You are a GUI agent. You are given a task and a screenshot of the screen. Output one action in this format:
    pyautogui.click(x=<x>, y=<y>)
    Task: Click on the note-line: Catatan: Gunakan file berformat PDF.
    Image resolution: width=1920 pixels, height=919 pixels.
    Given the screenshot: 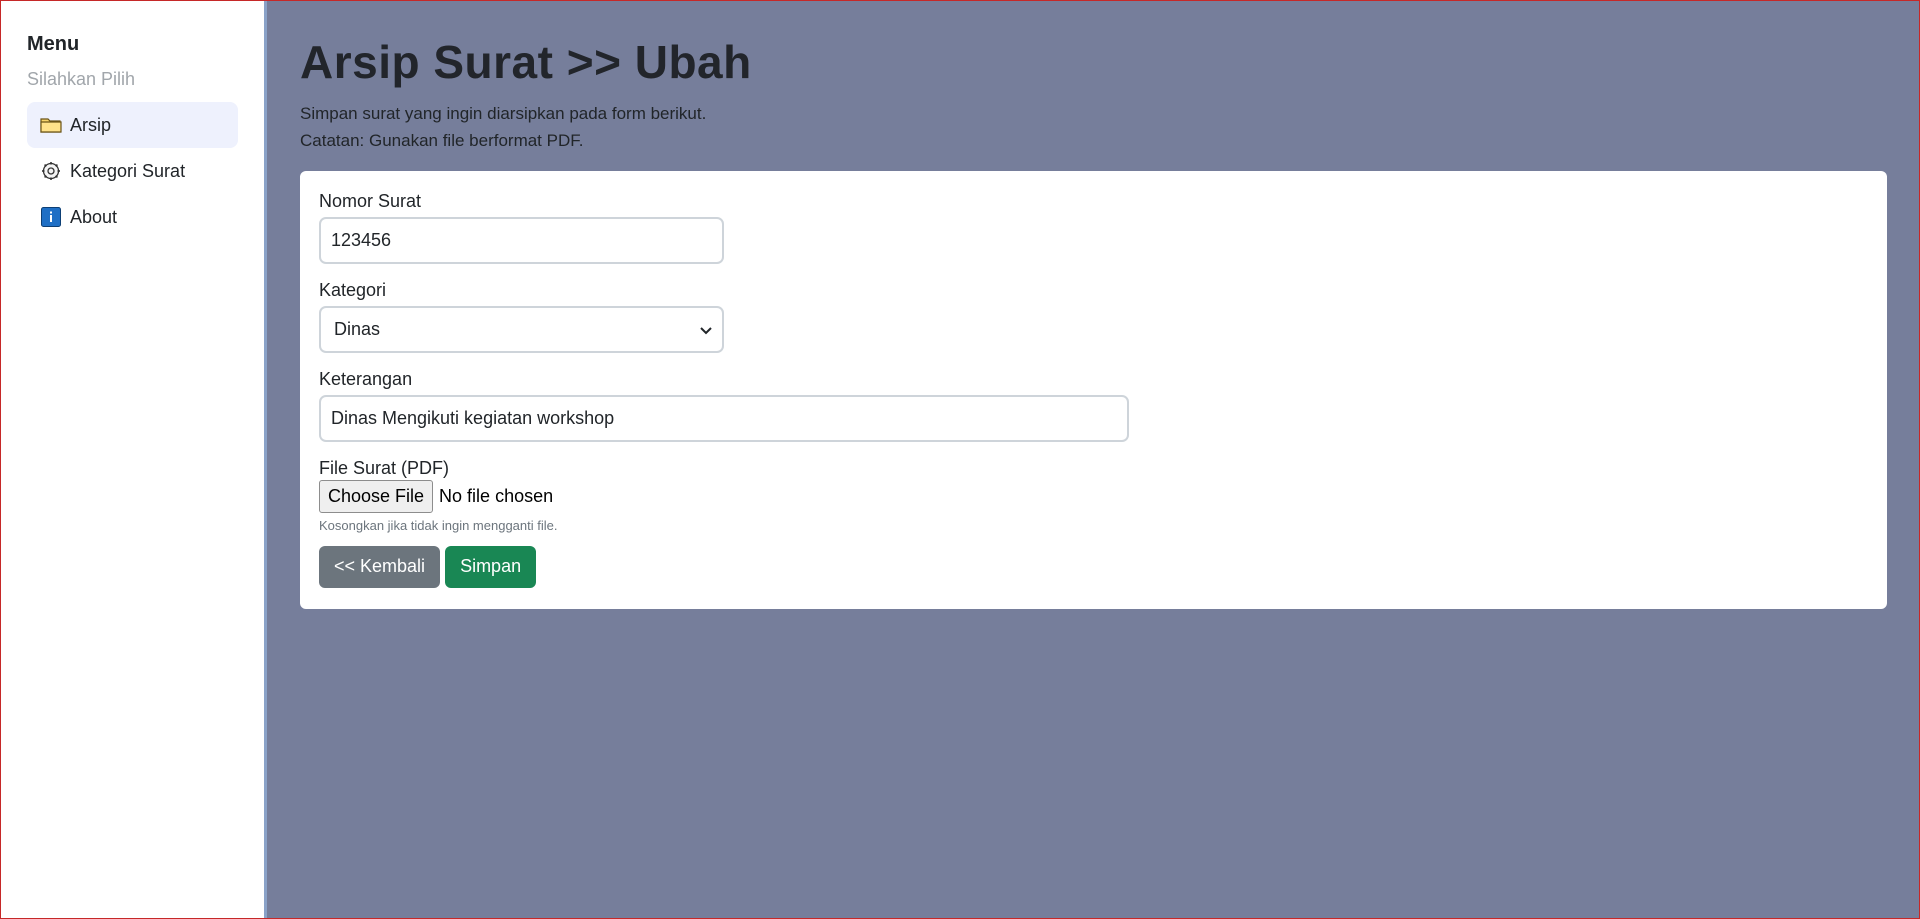 What is the action you would take?
    pyautogui.click(x=442, y=140)
    